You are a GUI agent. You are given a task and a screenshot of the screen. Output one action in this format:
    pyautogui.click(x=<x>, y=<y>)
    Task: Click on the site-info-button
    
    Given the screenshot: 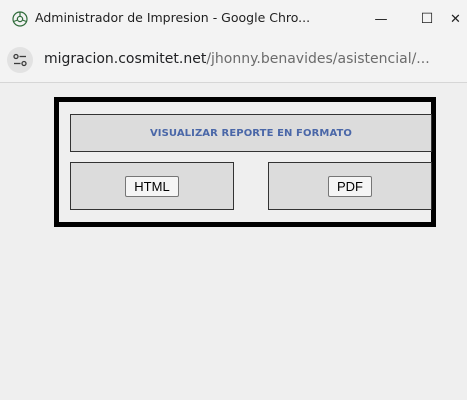 What is the action you would take?
    pyautogui.click(x=20, y=60)
    